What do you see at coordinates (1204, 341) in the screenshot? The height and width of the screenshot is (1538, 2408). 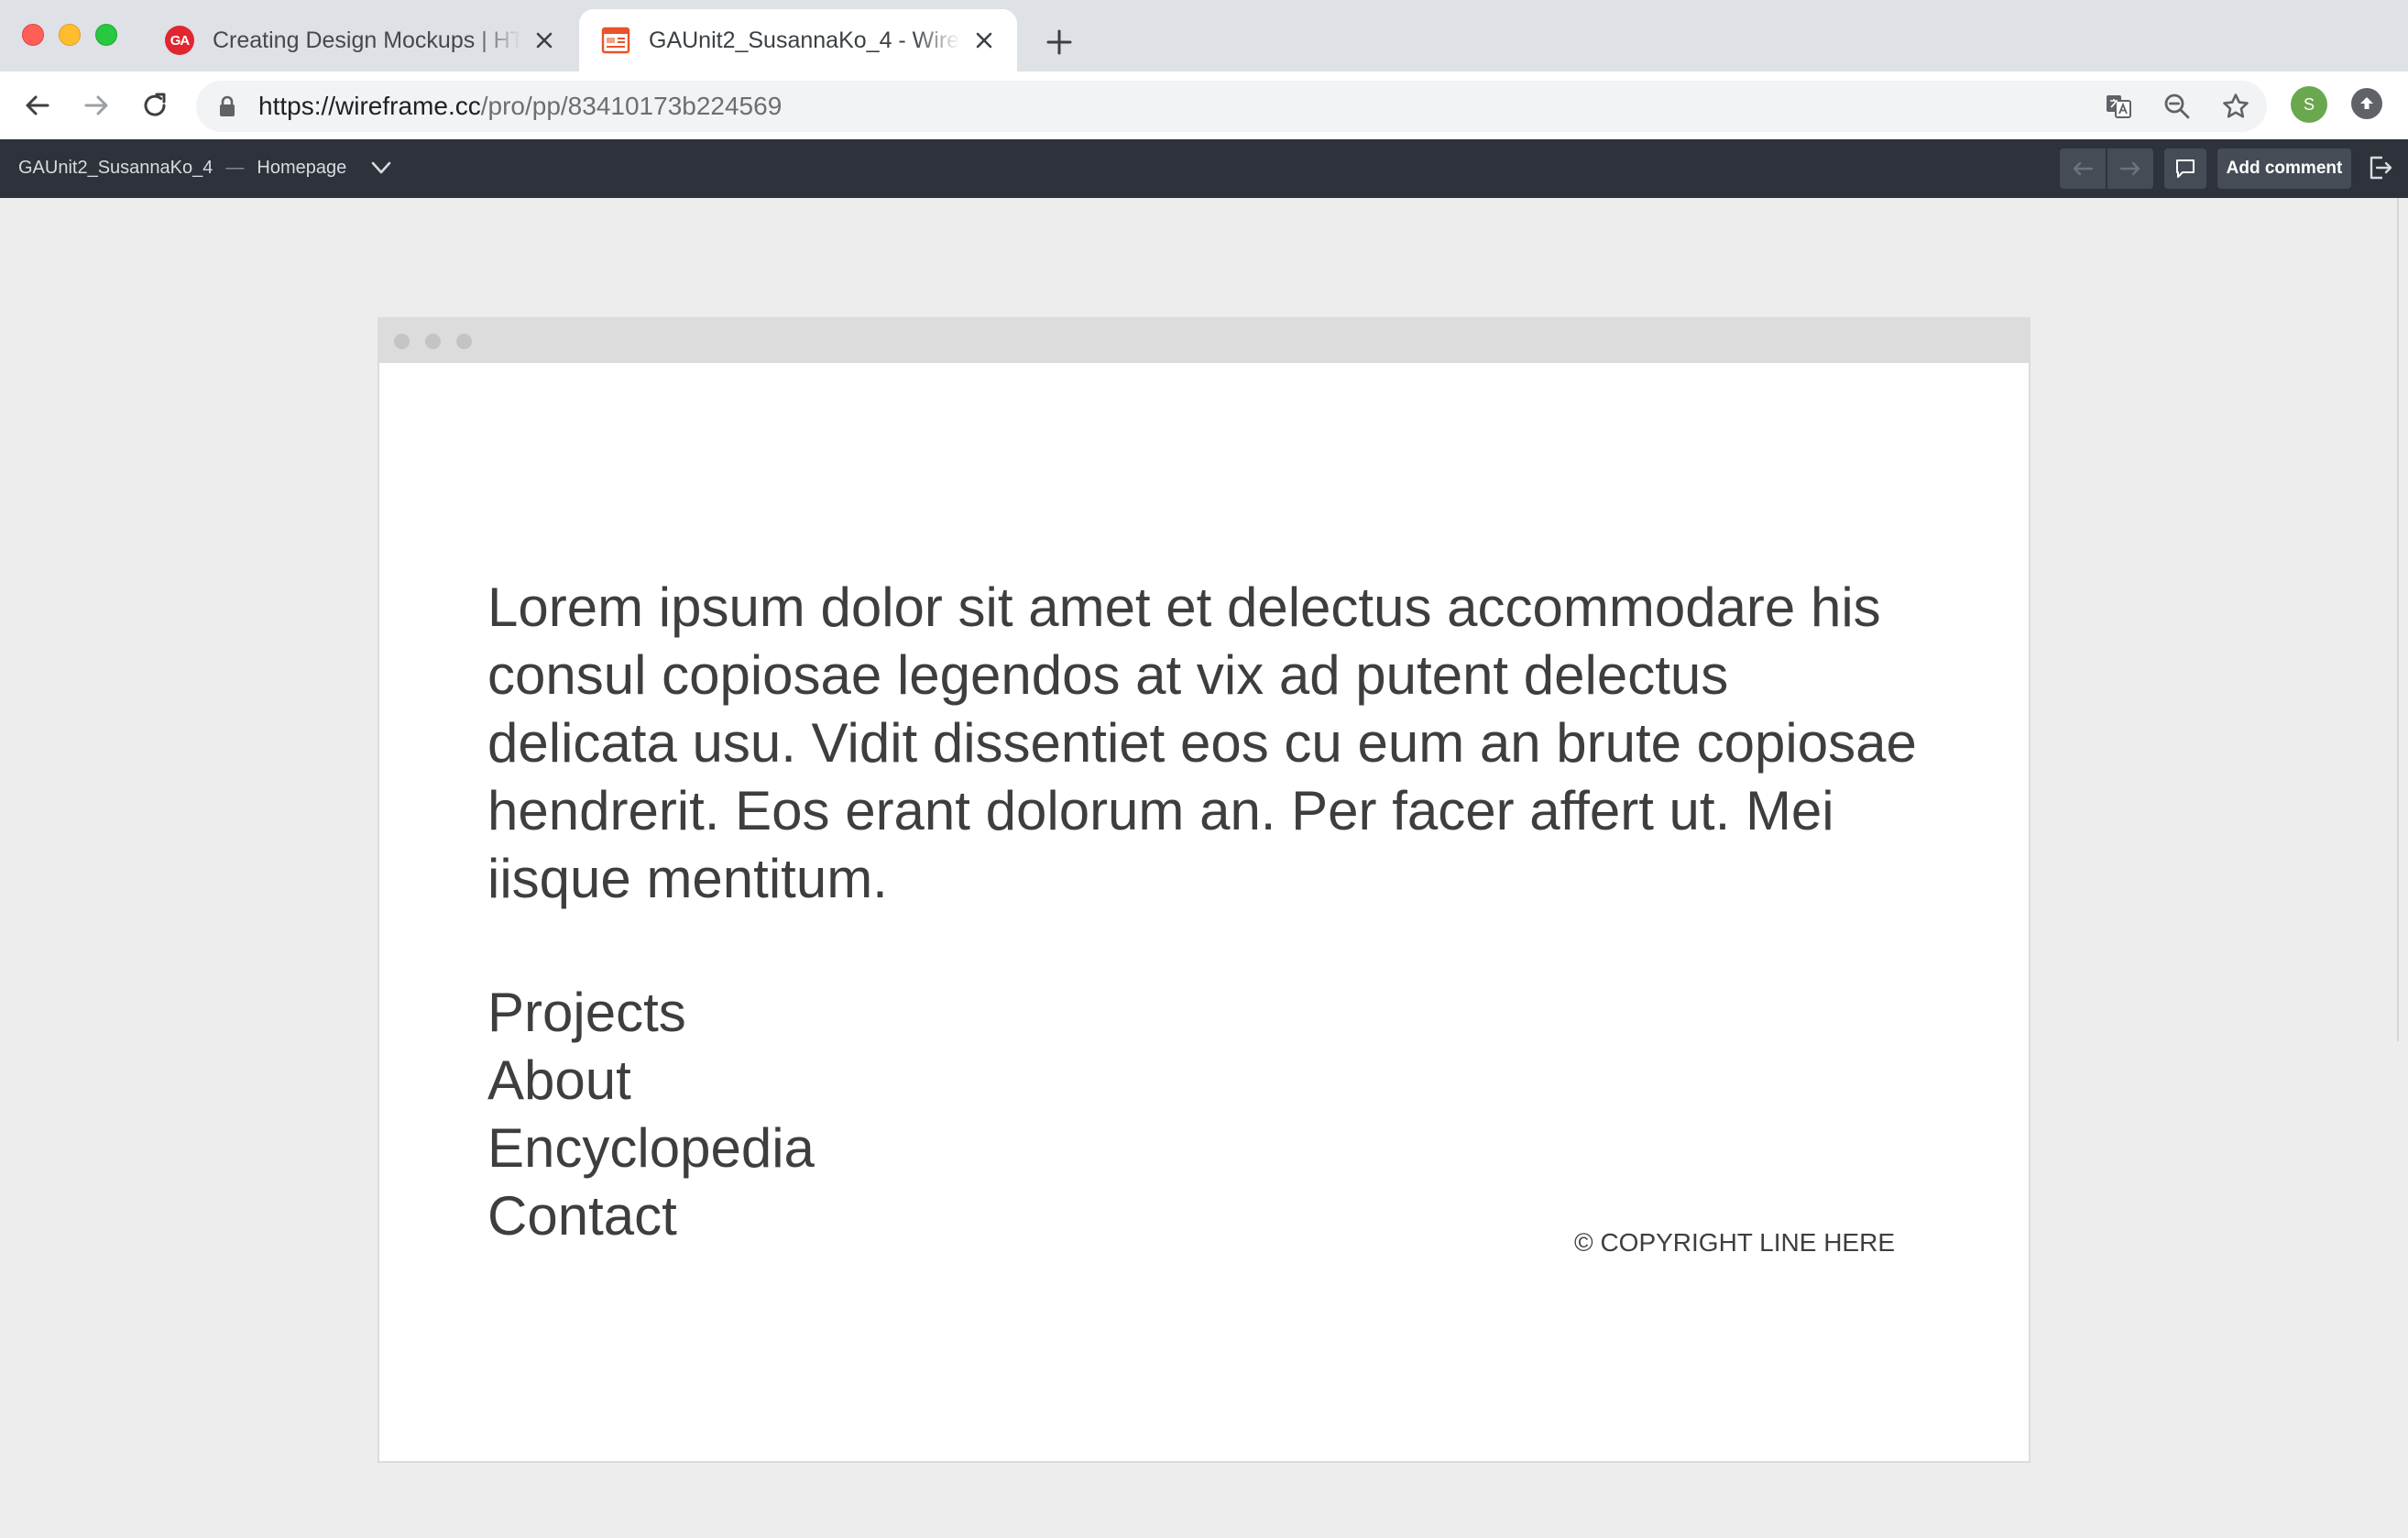 I see `mockup-title-bar` at bounding box center [1204, 341].